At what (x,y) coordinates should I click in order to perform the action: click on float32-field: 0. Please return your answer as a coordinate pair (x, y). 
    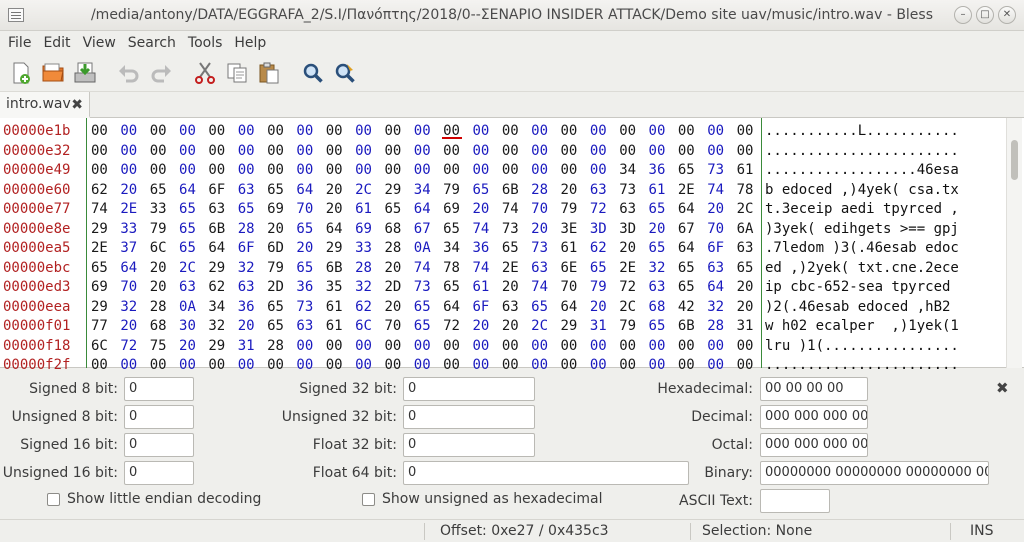
    Looking at the image, I should click on (469, 445).